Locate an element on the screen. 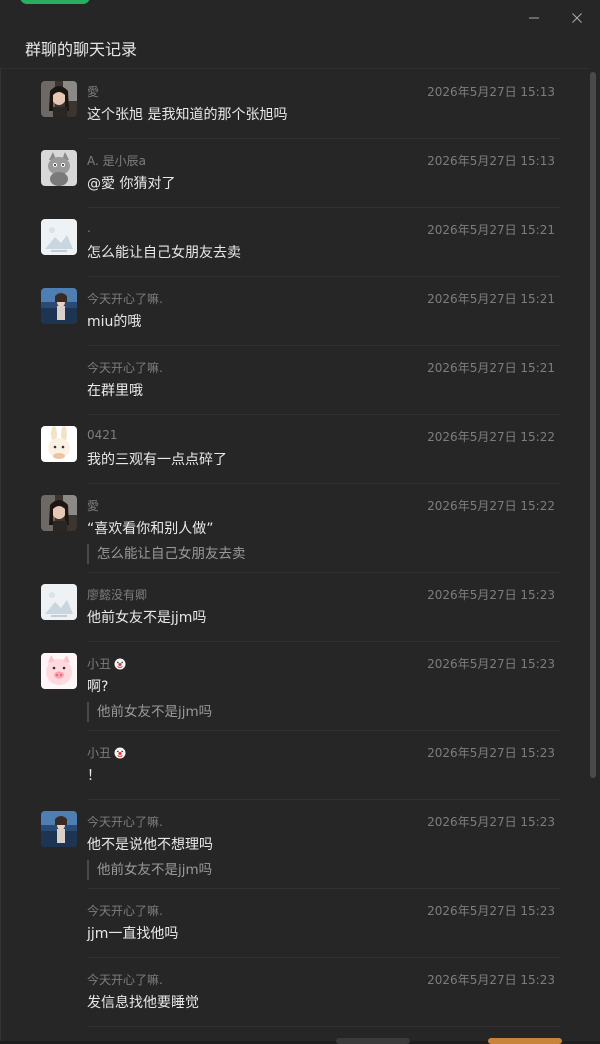 The height and width of the screenshot is (1044, 600). message-item: 小丑 2026年5月27日 15:23 ！ is located at coordinates (280, 765).